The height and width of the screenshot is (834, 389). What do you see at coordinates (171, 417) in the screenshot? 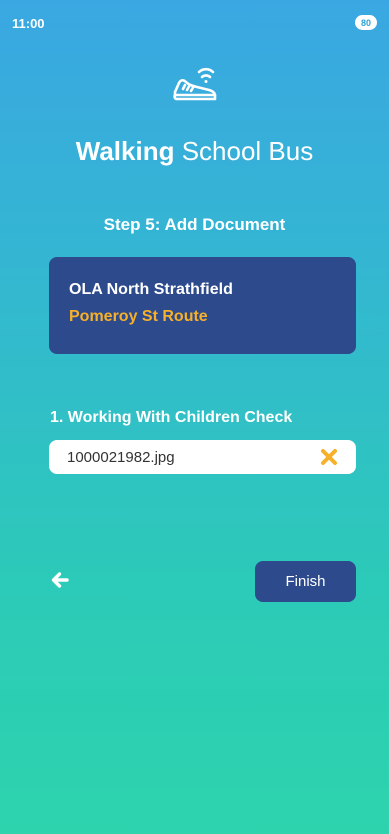
I see `document-label: 1. Working With Children Check` at bounding box center [171, 417].